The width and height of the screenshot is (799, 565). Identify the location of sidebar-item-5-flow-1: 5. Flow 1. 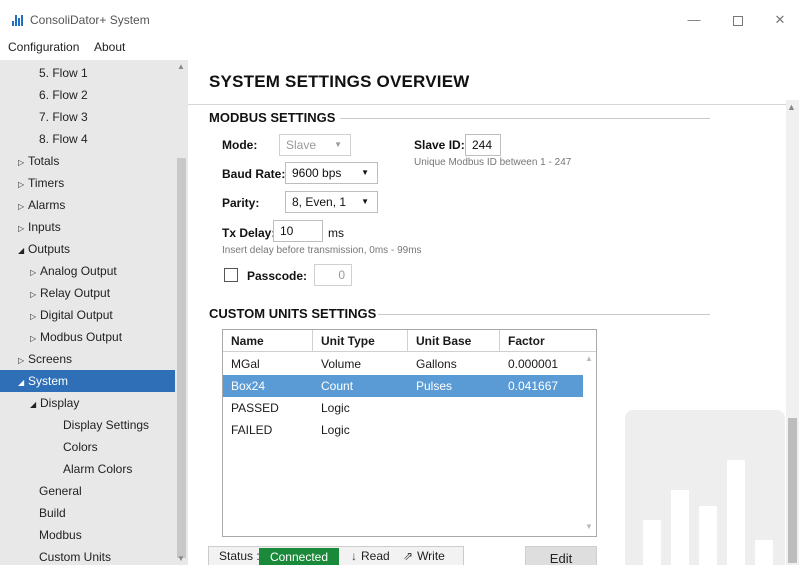
(87, 73).